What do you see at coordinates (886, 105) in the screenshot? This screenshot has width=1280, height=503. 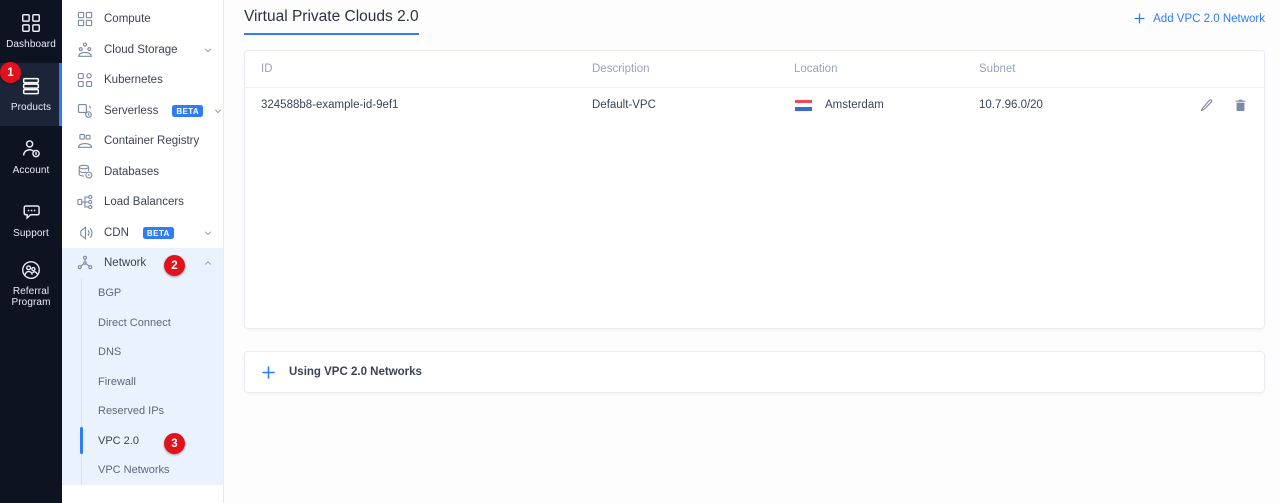 I see `cell-location: Amsterdam` at bounding box center [886, 105].